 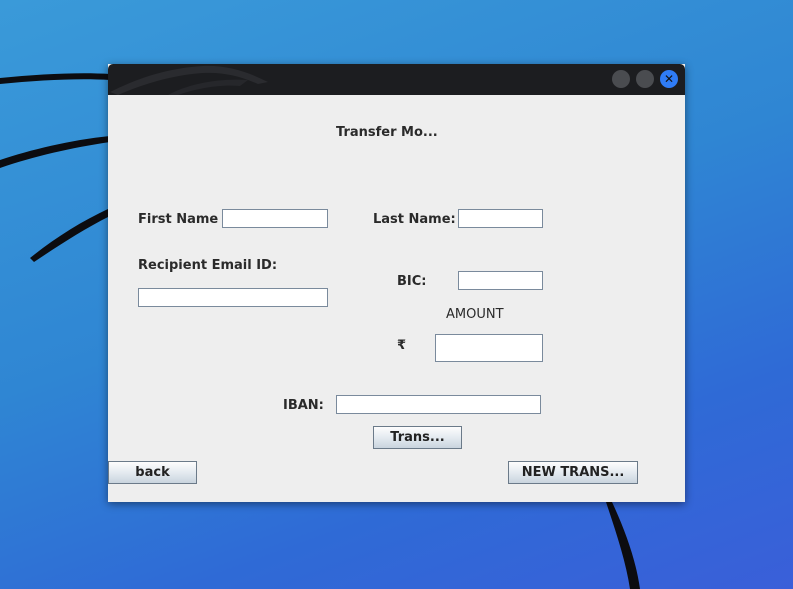 I want to click on recipient-email-label: Recipient Email ID:, so click(x=208, y=265).